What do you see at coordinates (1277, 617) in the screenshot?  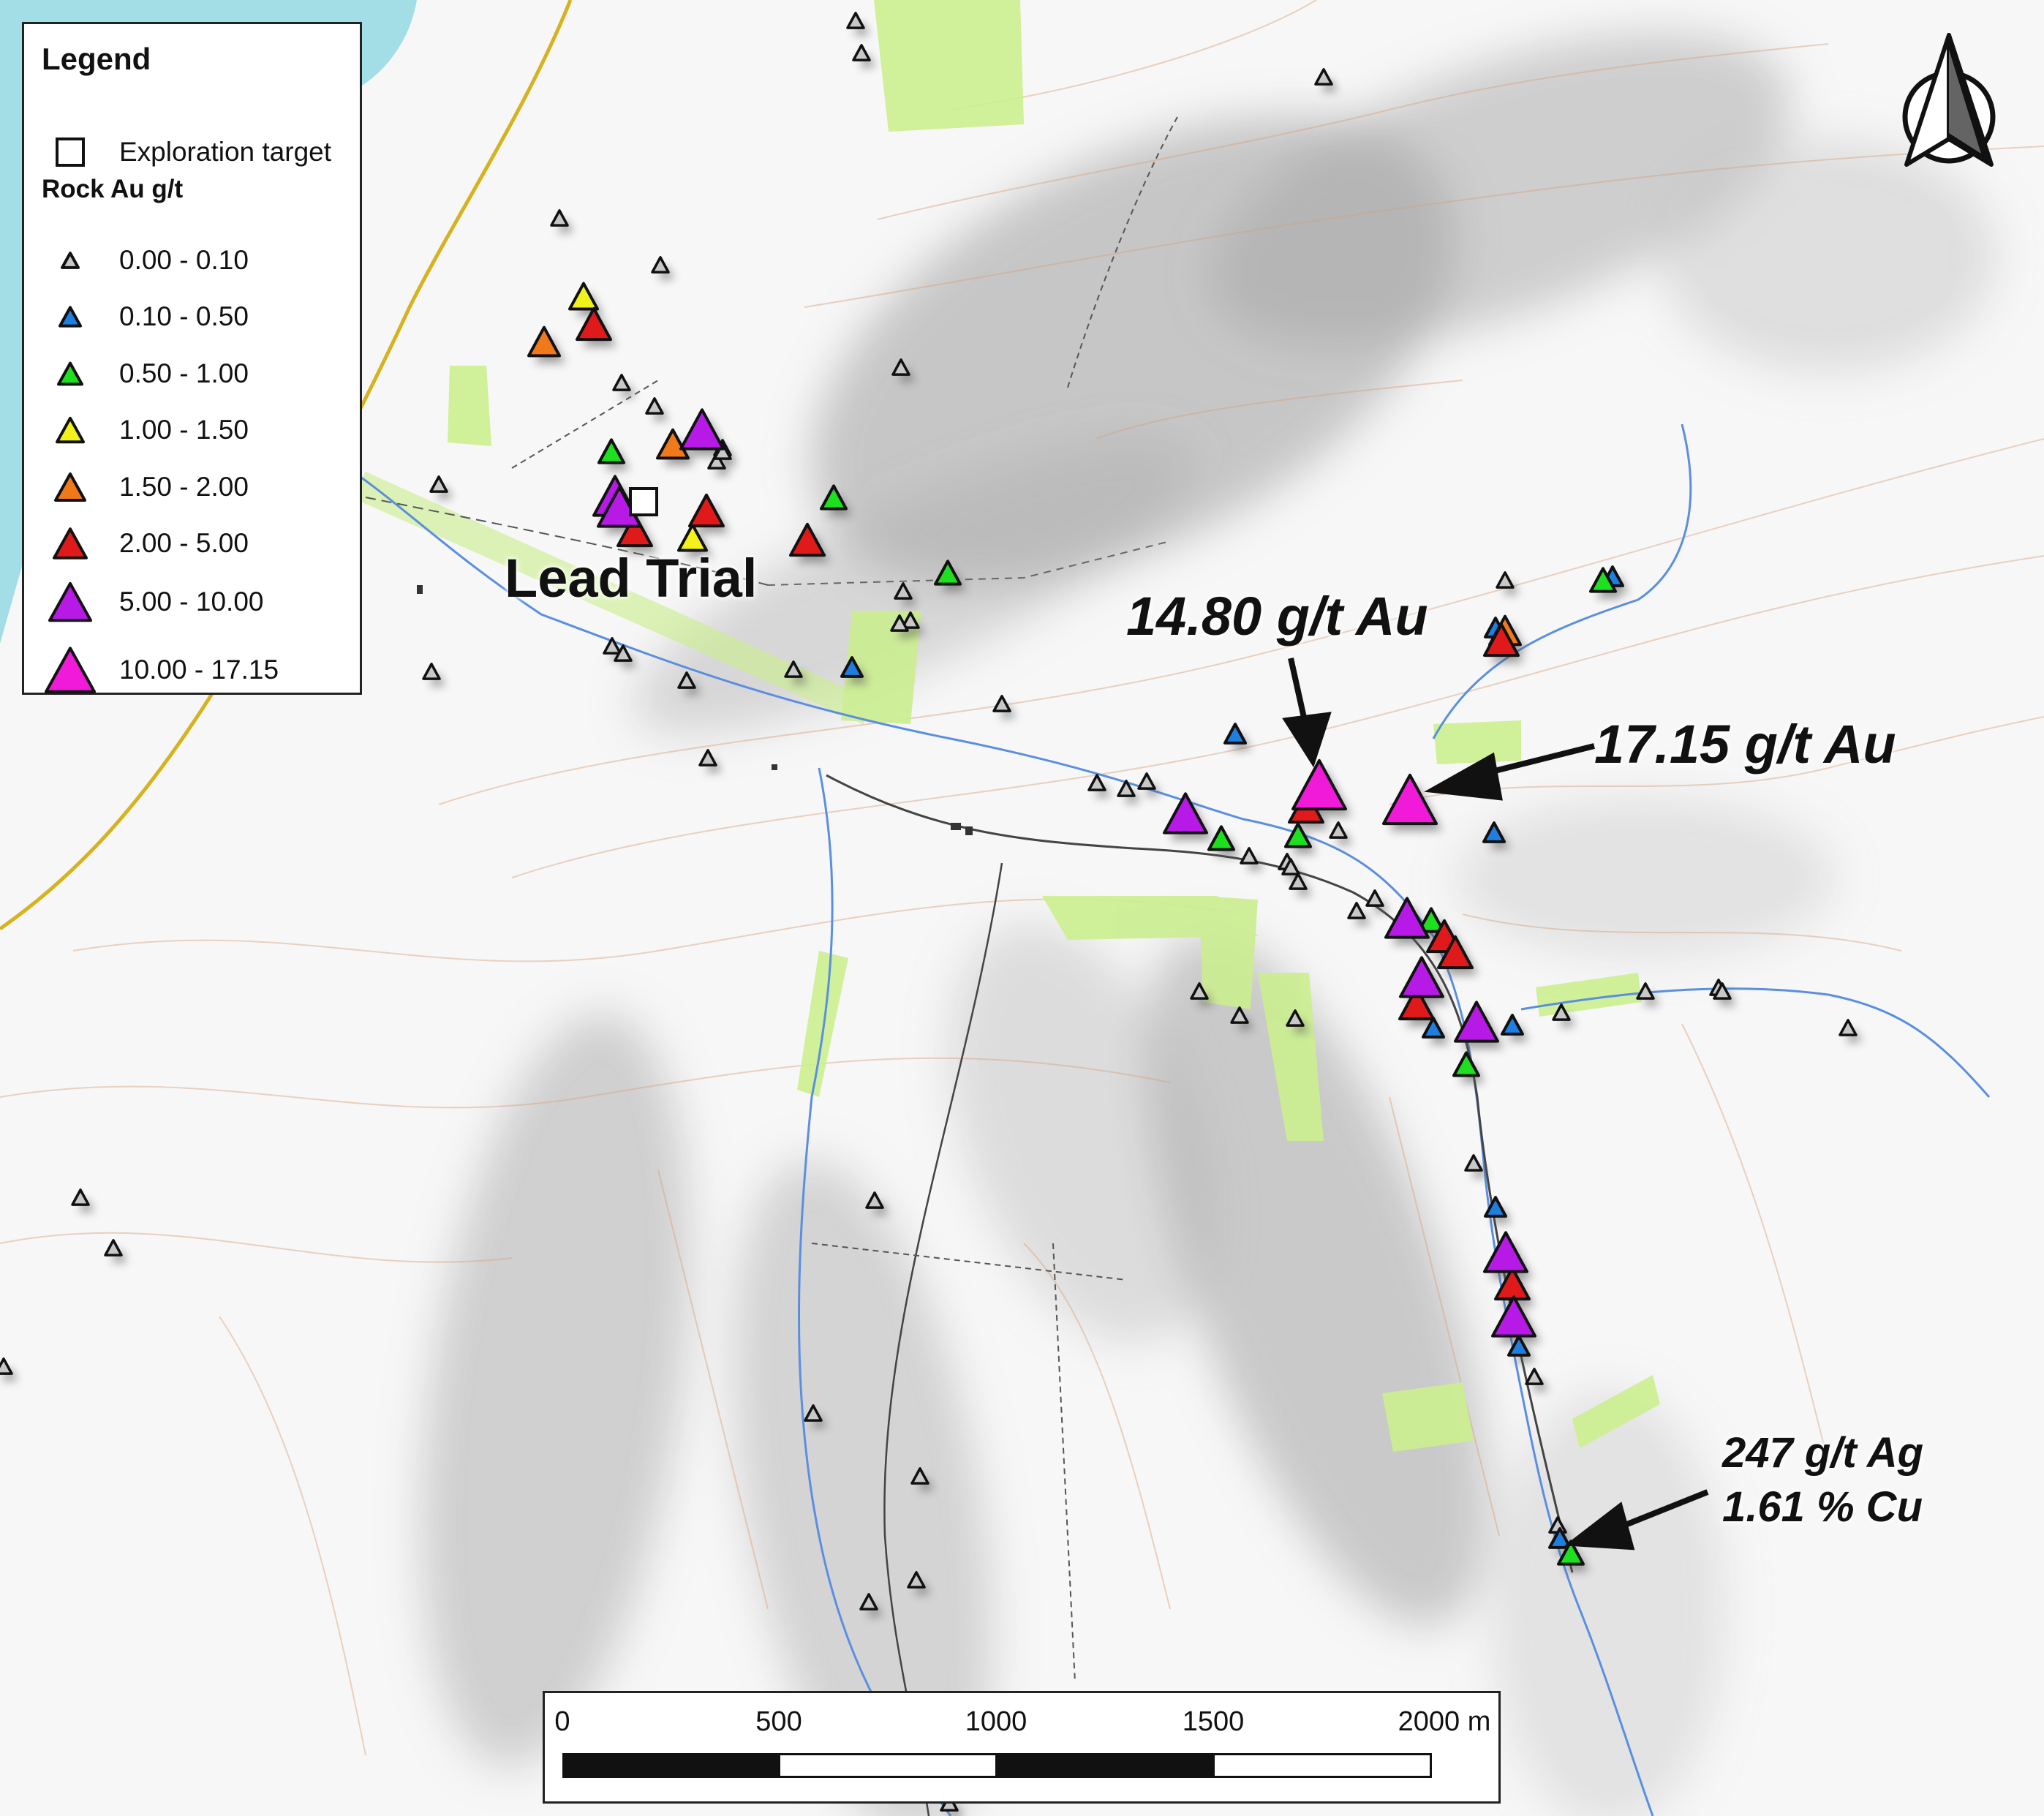 I see `callout-14-80-au: 14.80 g/t Au` at bounding box center [1277, 617].